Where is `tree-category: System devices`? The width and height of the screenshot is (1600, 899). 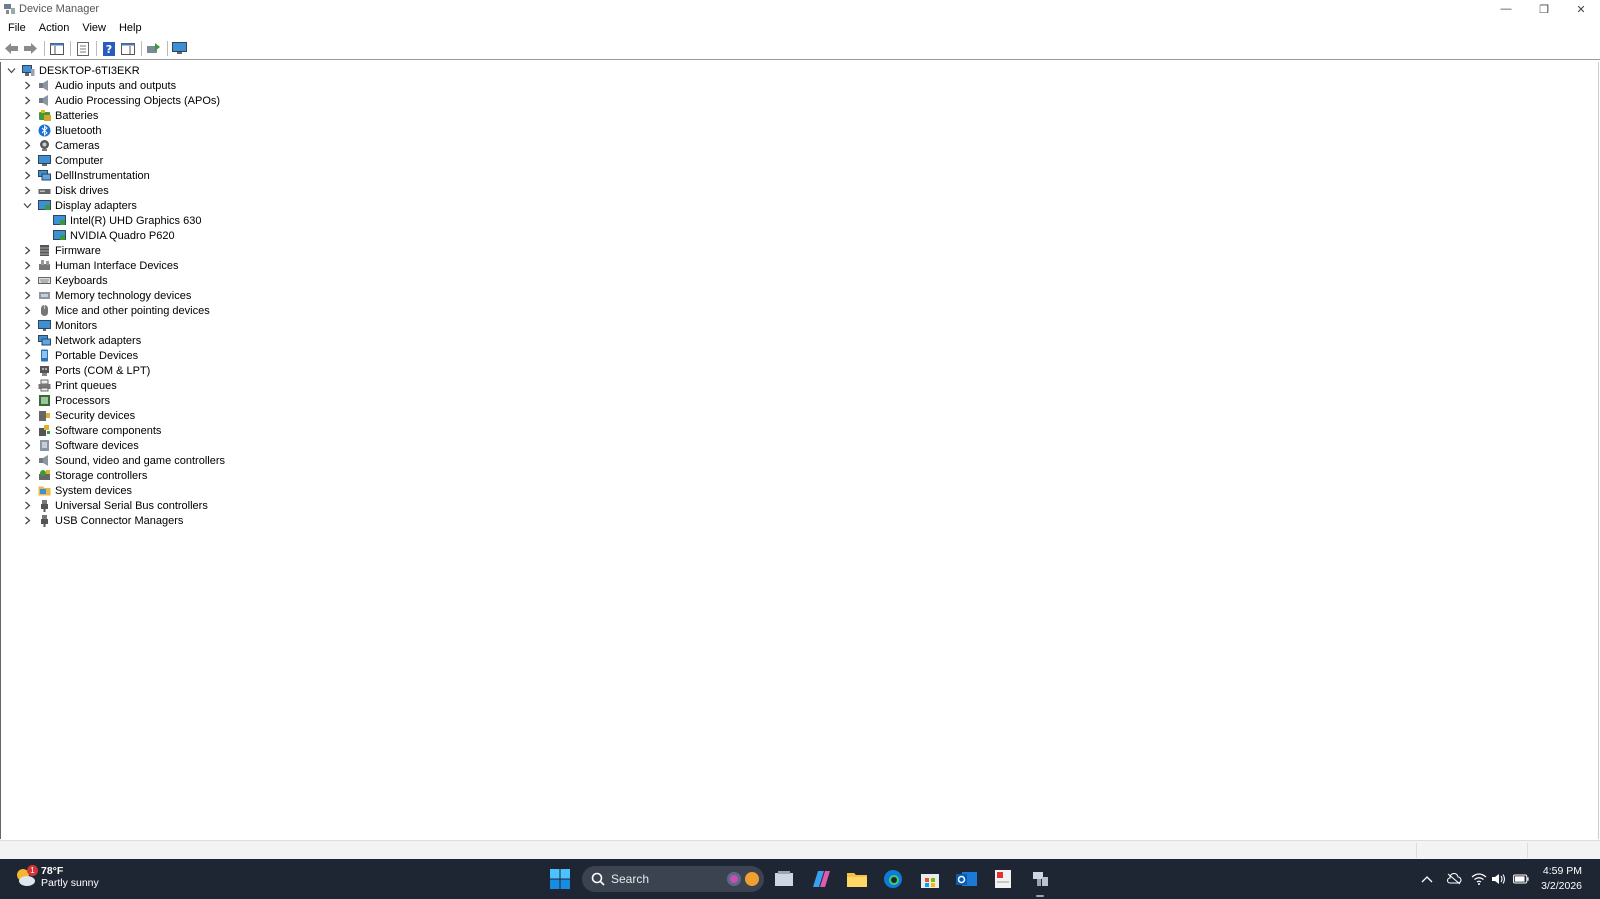 tree-category: System devices is located at coordinates (77, 490).